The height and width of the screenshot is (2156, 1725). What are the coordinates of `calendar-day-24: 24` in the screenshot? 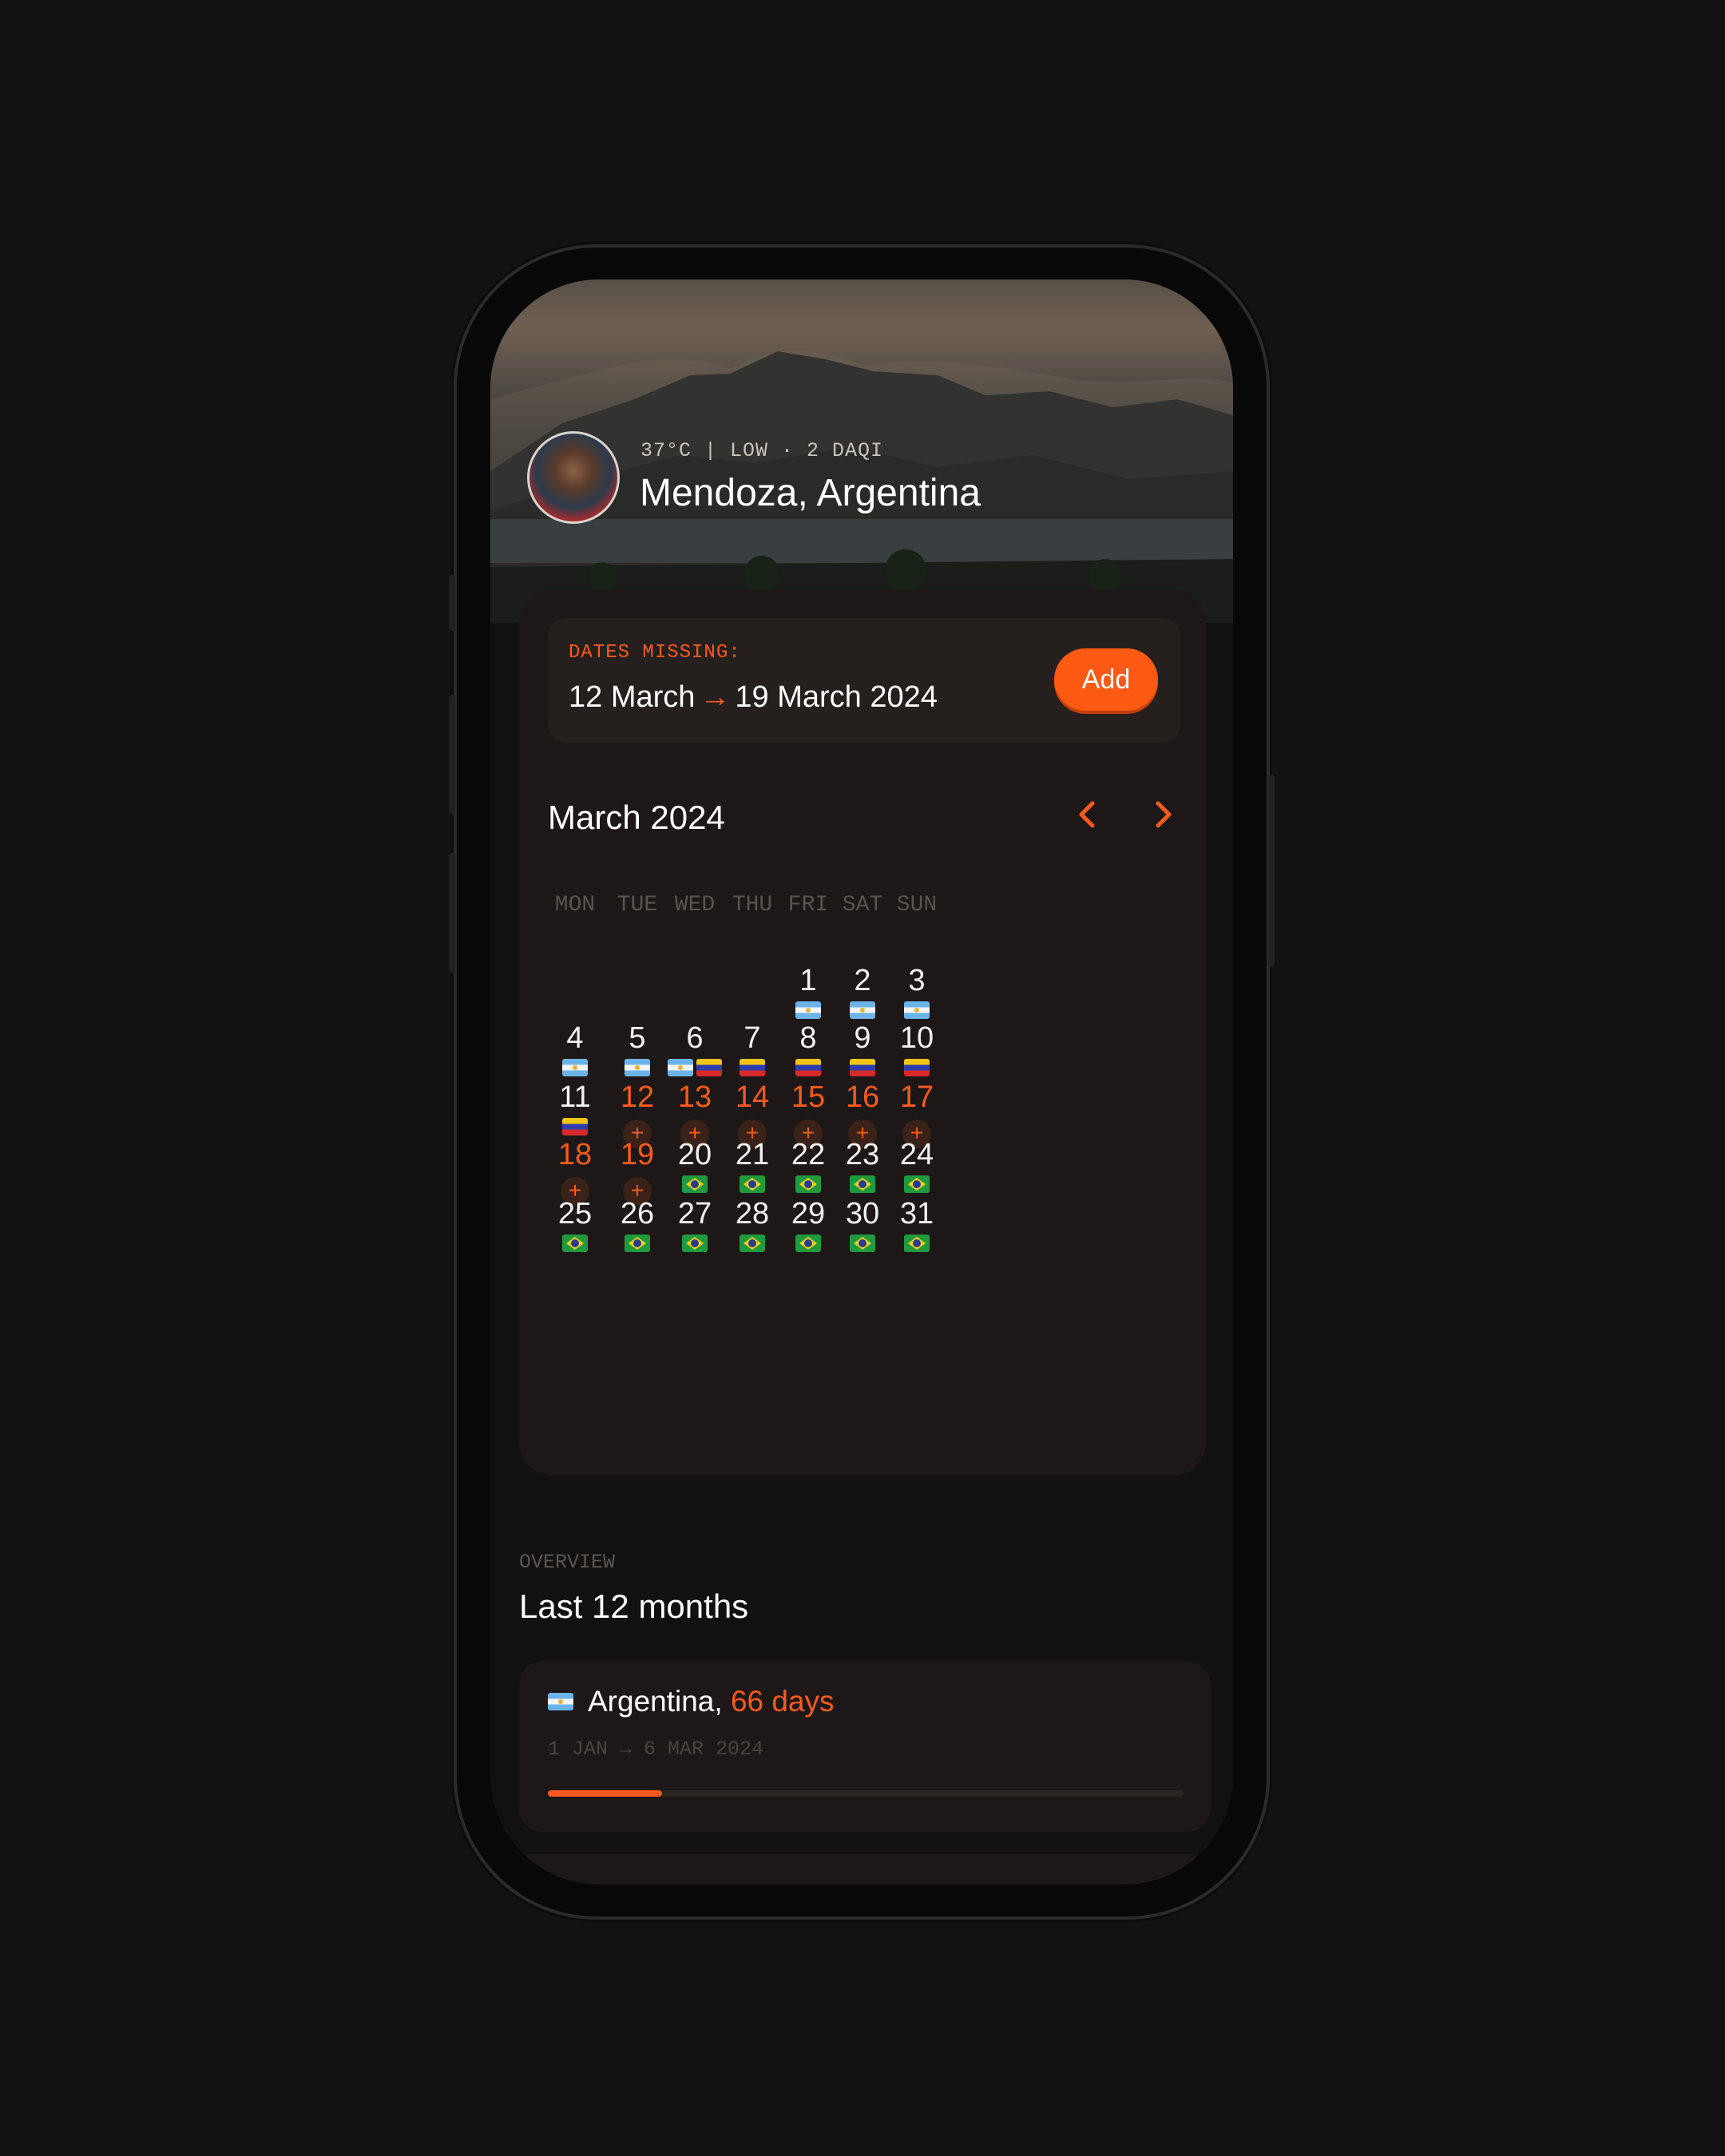 It's located at (917, 1164).